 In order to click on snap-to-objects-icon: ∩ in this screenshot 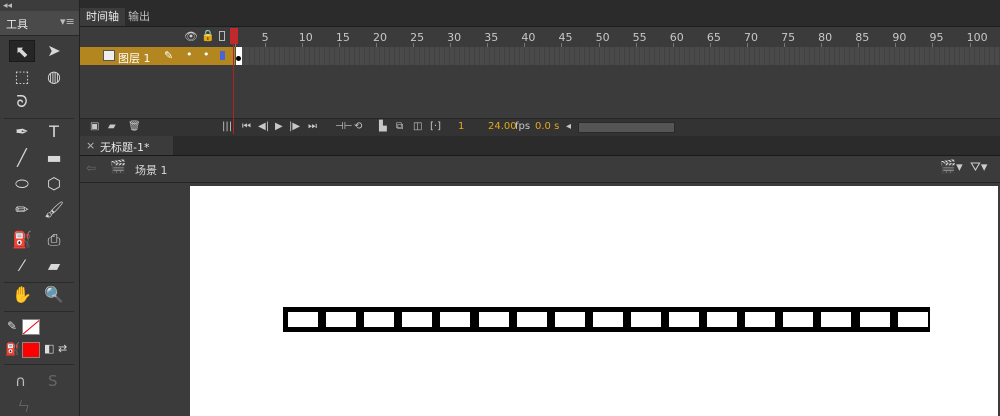, I will do `click(20, 381)`.